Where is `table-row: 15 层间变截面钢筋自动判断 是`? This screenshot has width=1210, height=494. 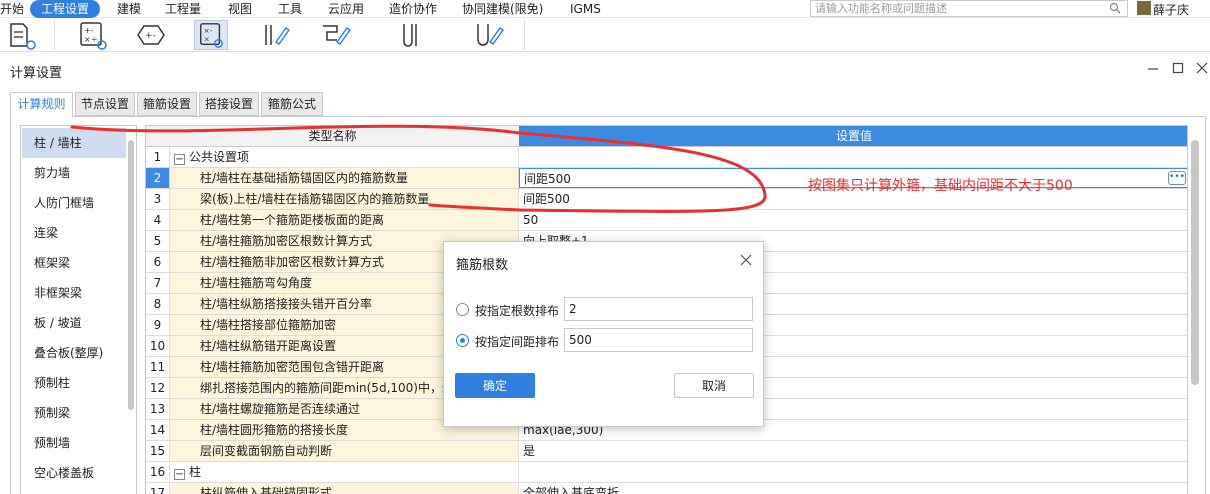 table-row: 15 层间变截面钢筋自动判断 是 is located at coordinates (666, 451).